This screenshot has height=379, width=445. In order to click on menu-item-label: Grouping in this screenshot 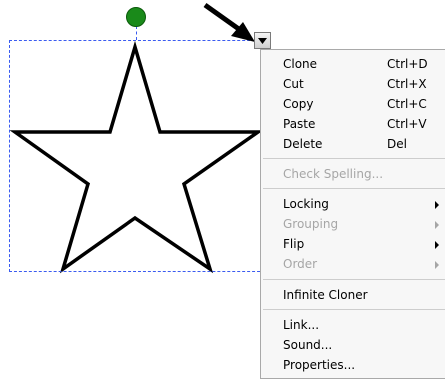, I will do `click(311, 224)`.